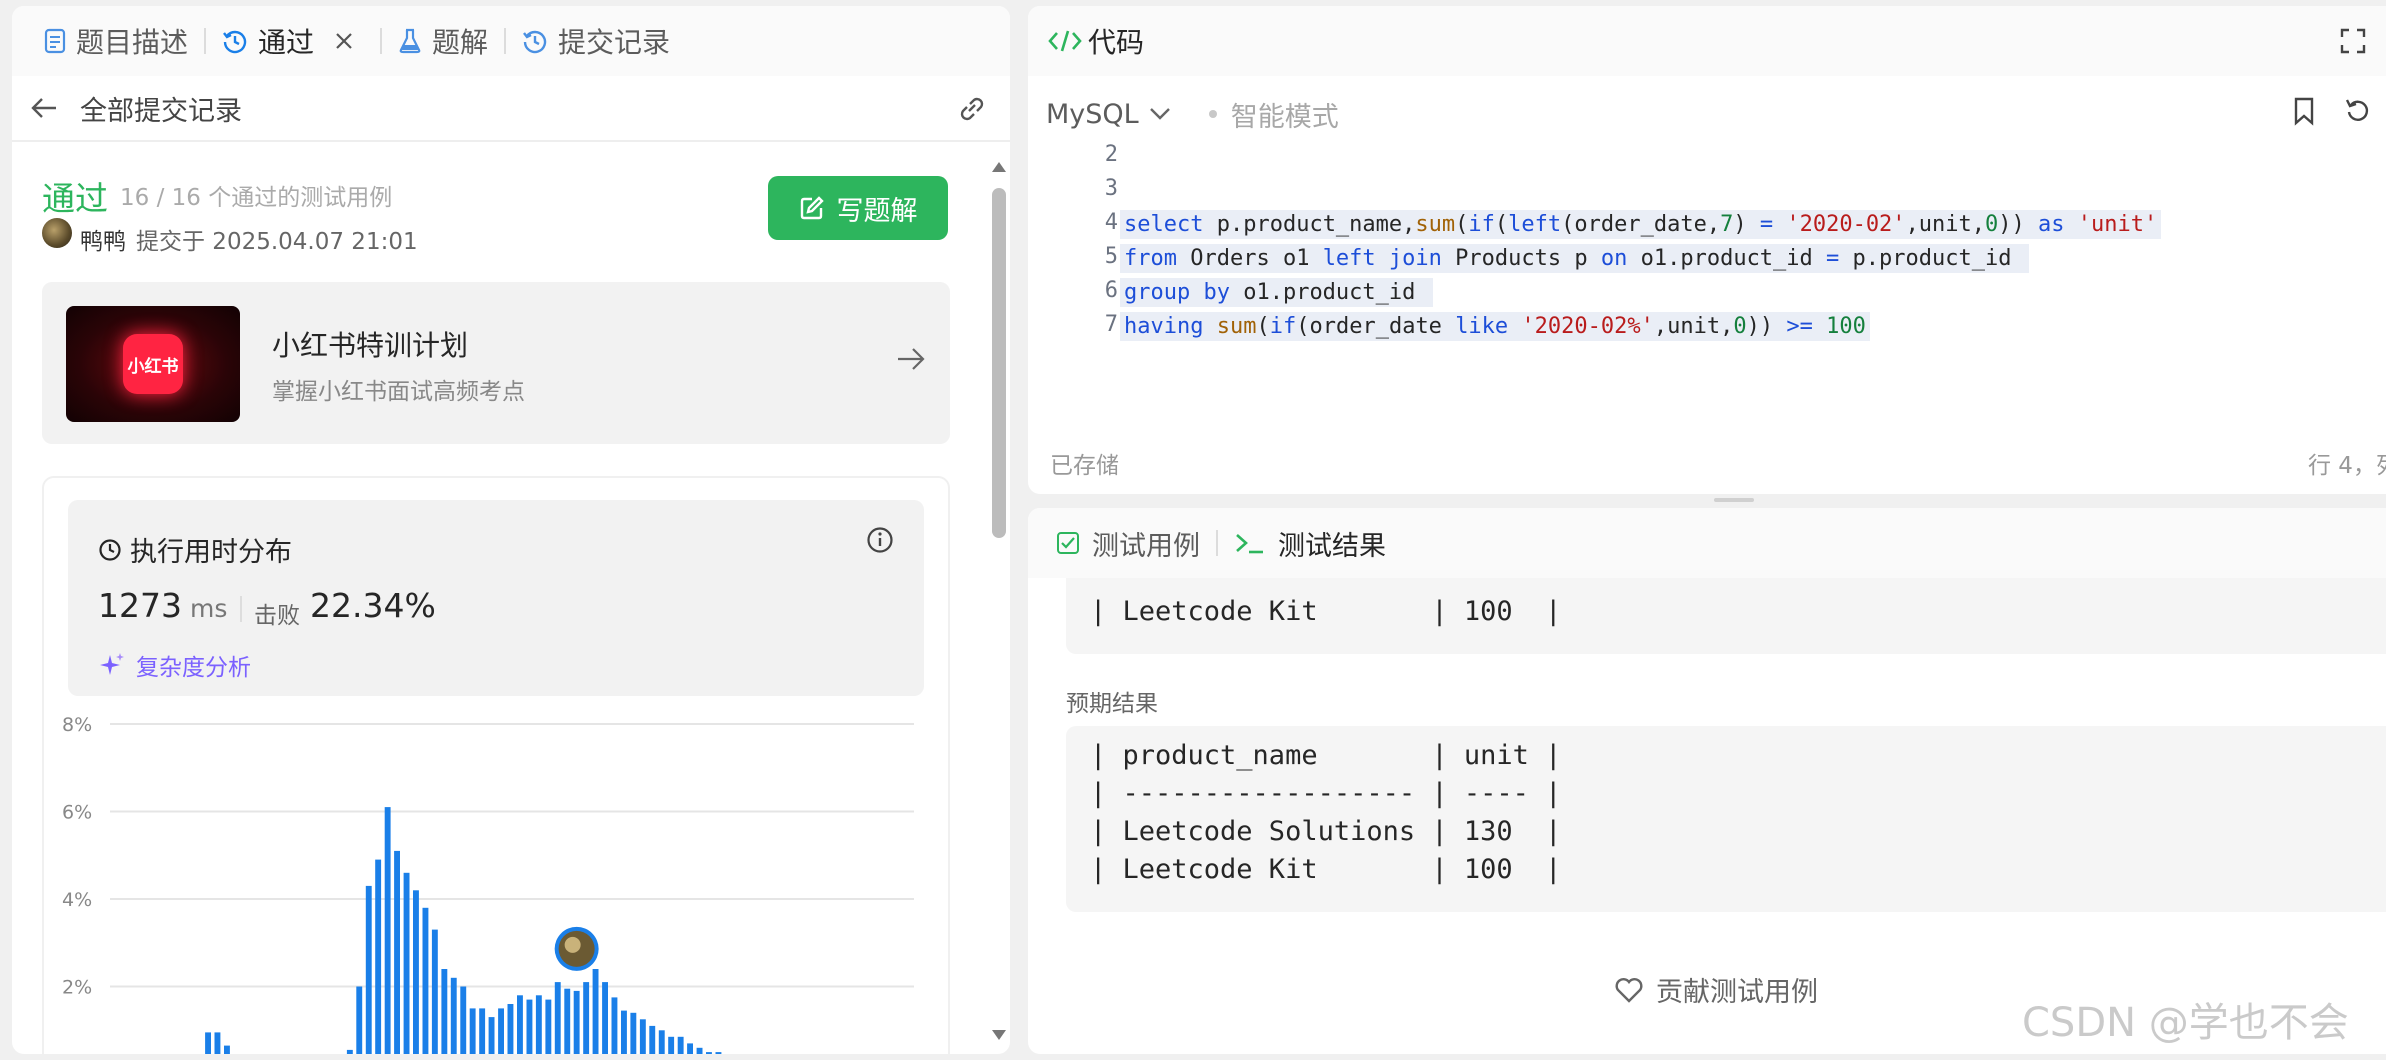 This screenshot has width=2386, height=1060. I want to click on sparkle-icon, so click(112, 665).